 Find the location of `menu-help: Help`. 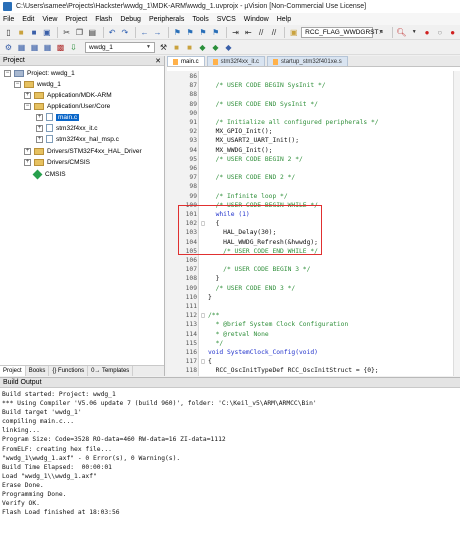

menu-help: Help is located at coordinates (284, 19).